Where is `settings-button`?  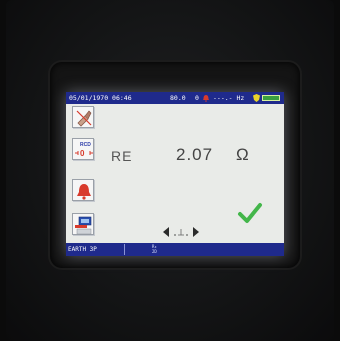 settings-button is located at coordinates (83, 224).